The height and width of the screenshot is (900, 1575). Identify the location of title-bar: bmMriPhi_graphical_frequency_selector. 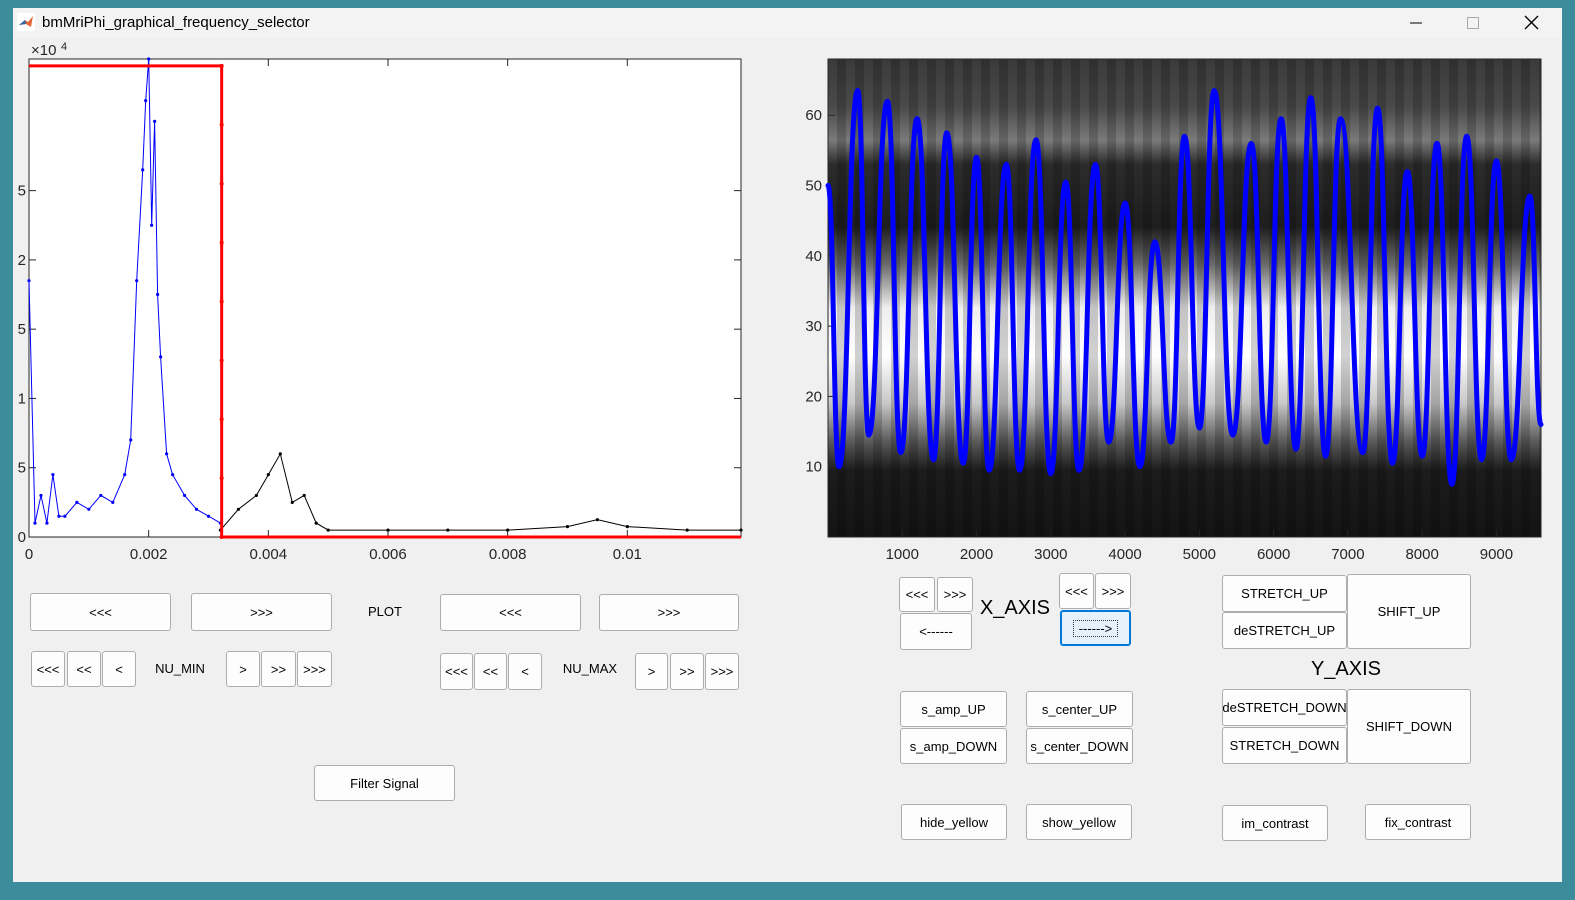
(787, 23).